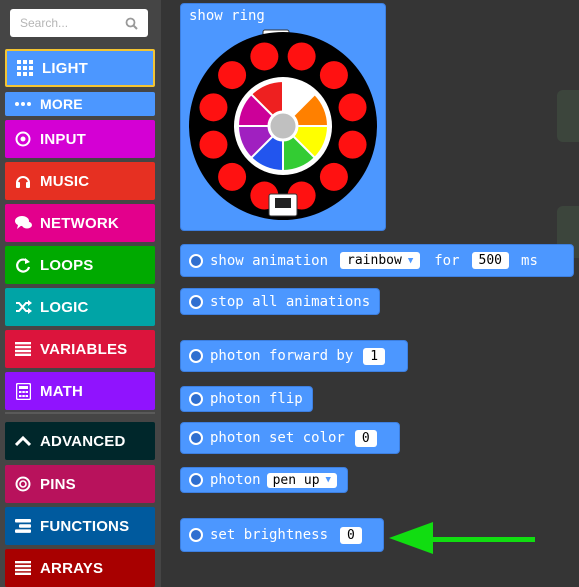  I want to click on grid-icon, so click(25, 68).